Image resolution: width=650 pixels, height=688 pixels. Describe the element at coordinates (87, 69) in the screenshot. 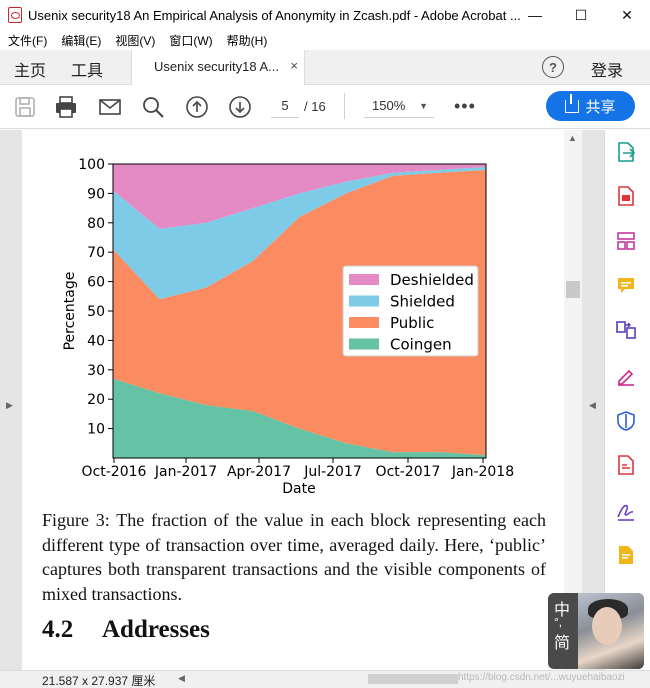

I see `tab-tools: 工具` at that location.